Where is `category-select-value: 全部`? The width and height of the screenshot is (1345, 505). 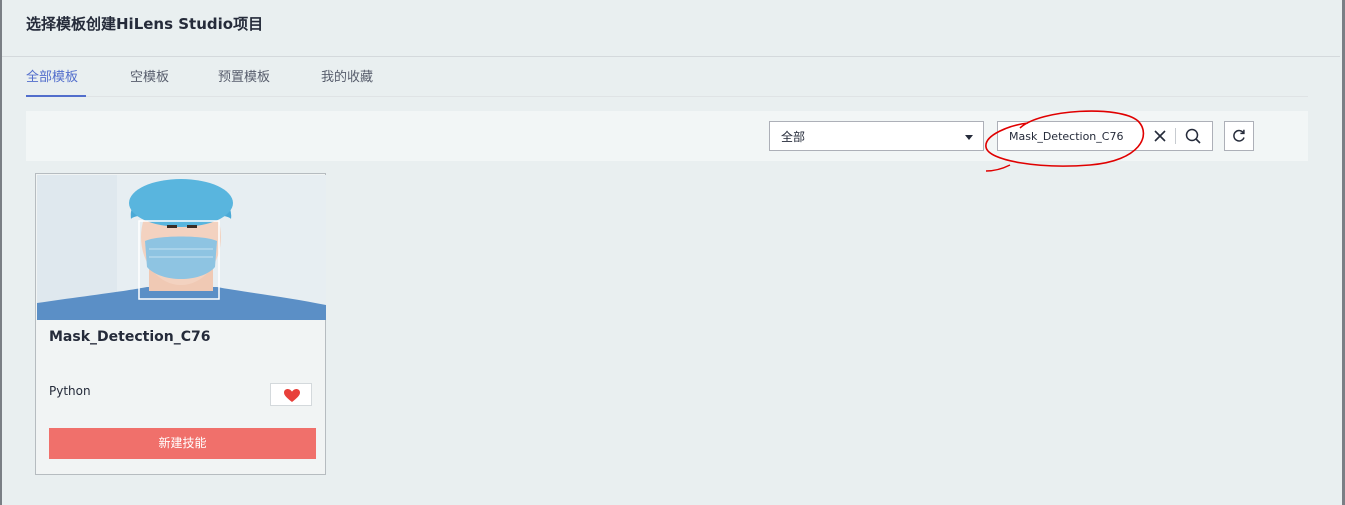 category-select-value: 全部 is located at coordinates (793, 137).